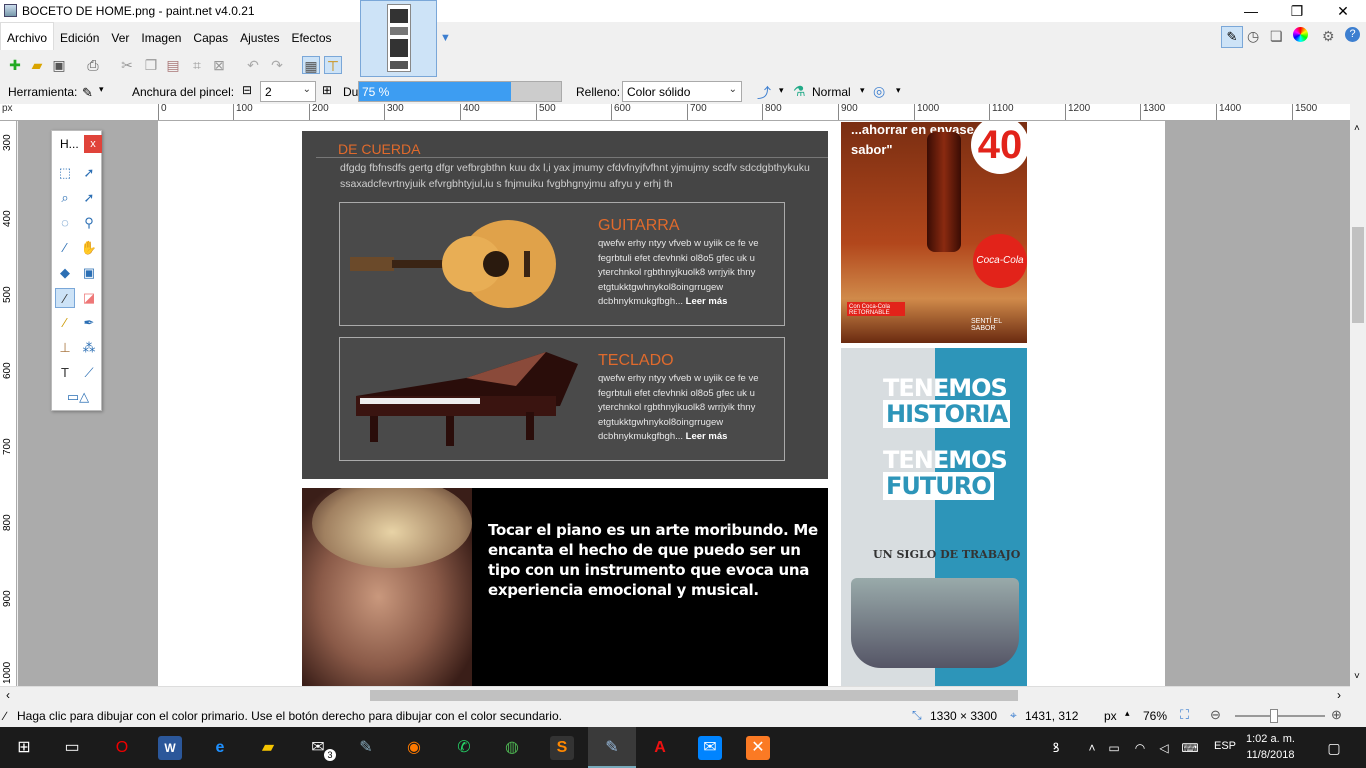  I want to click on tab-dropdown-icon: ▼, so click(445, 38).